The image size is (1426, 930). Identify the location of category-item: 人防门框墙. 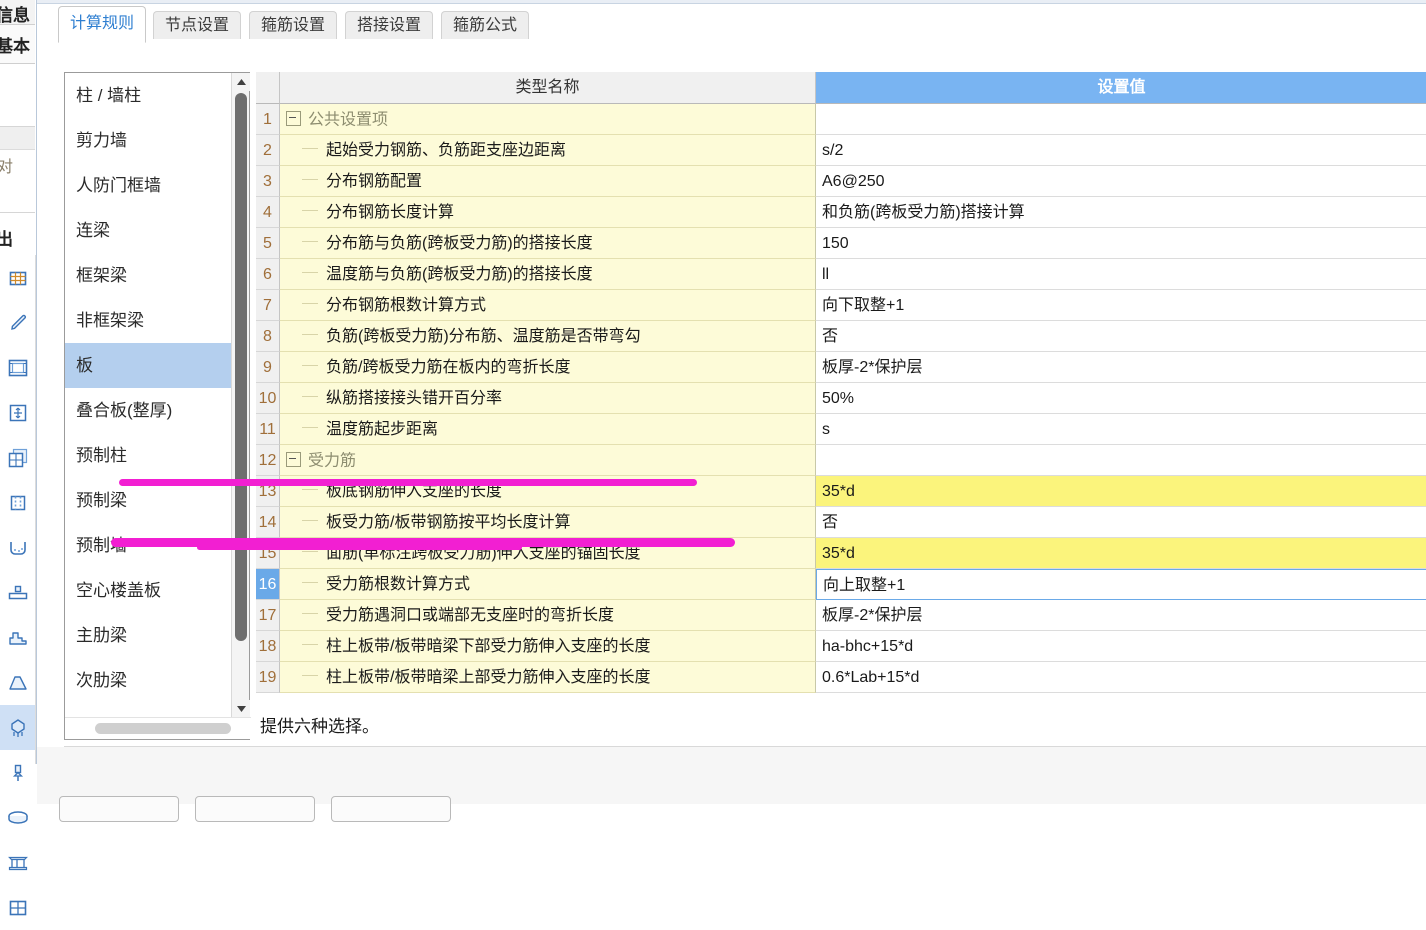
(149, 185).